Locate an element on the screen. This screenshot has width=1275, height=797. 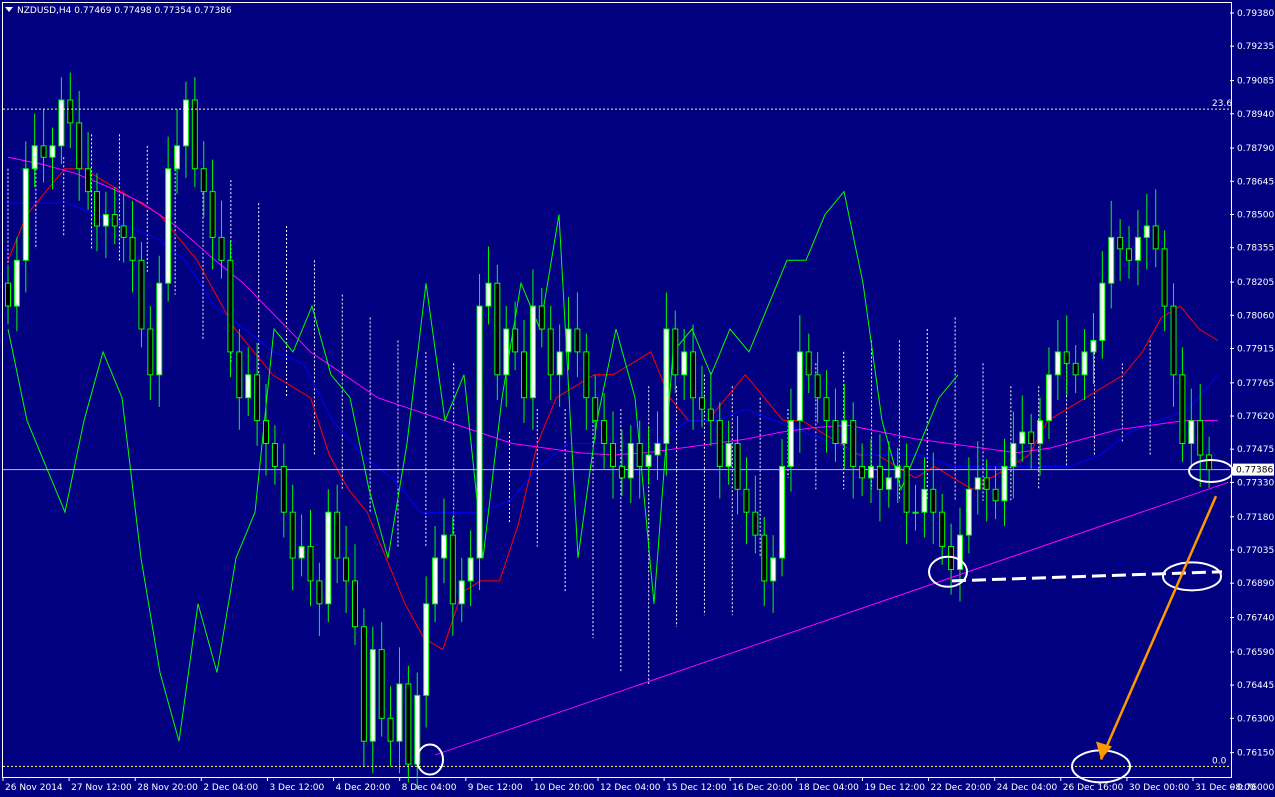
ohlc-values: 0.77469 0.77498 0.77354 0.77386 is located at coordinates (153, 11).